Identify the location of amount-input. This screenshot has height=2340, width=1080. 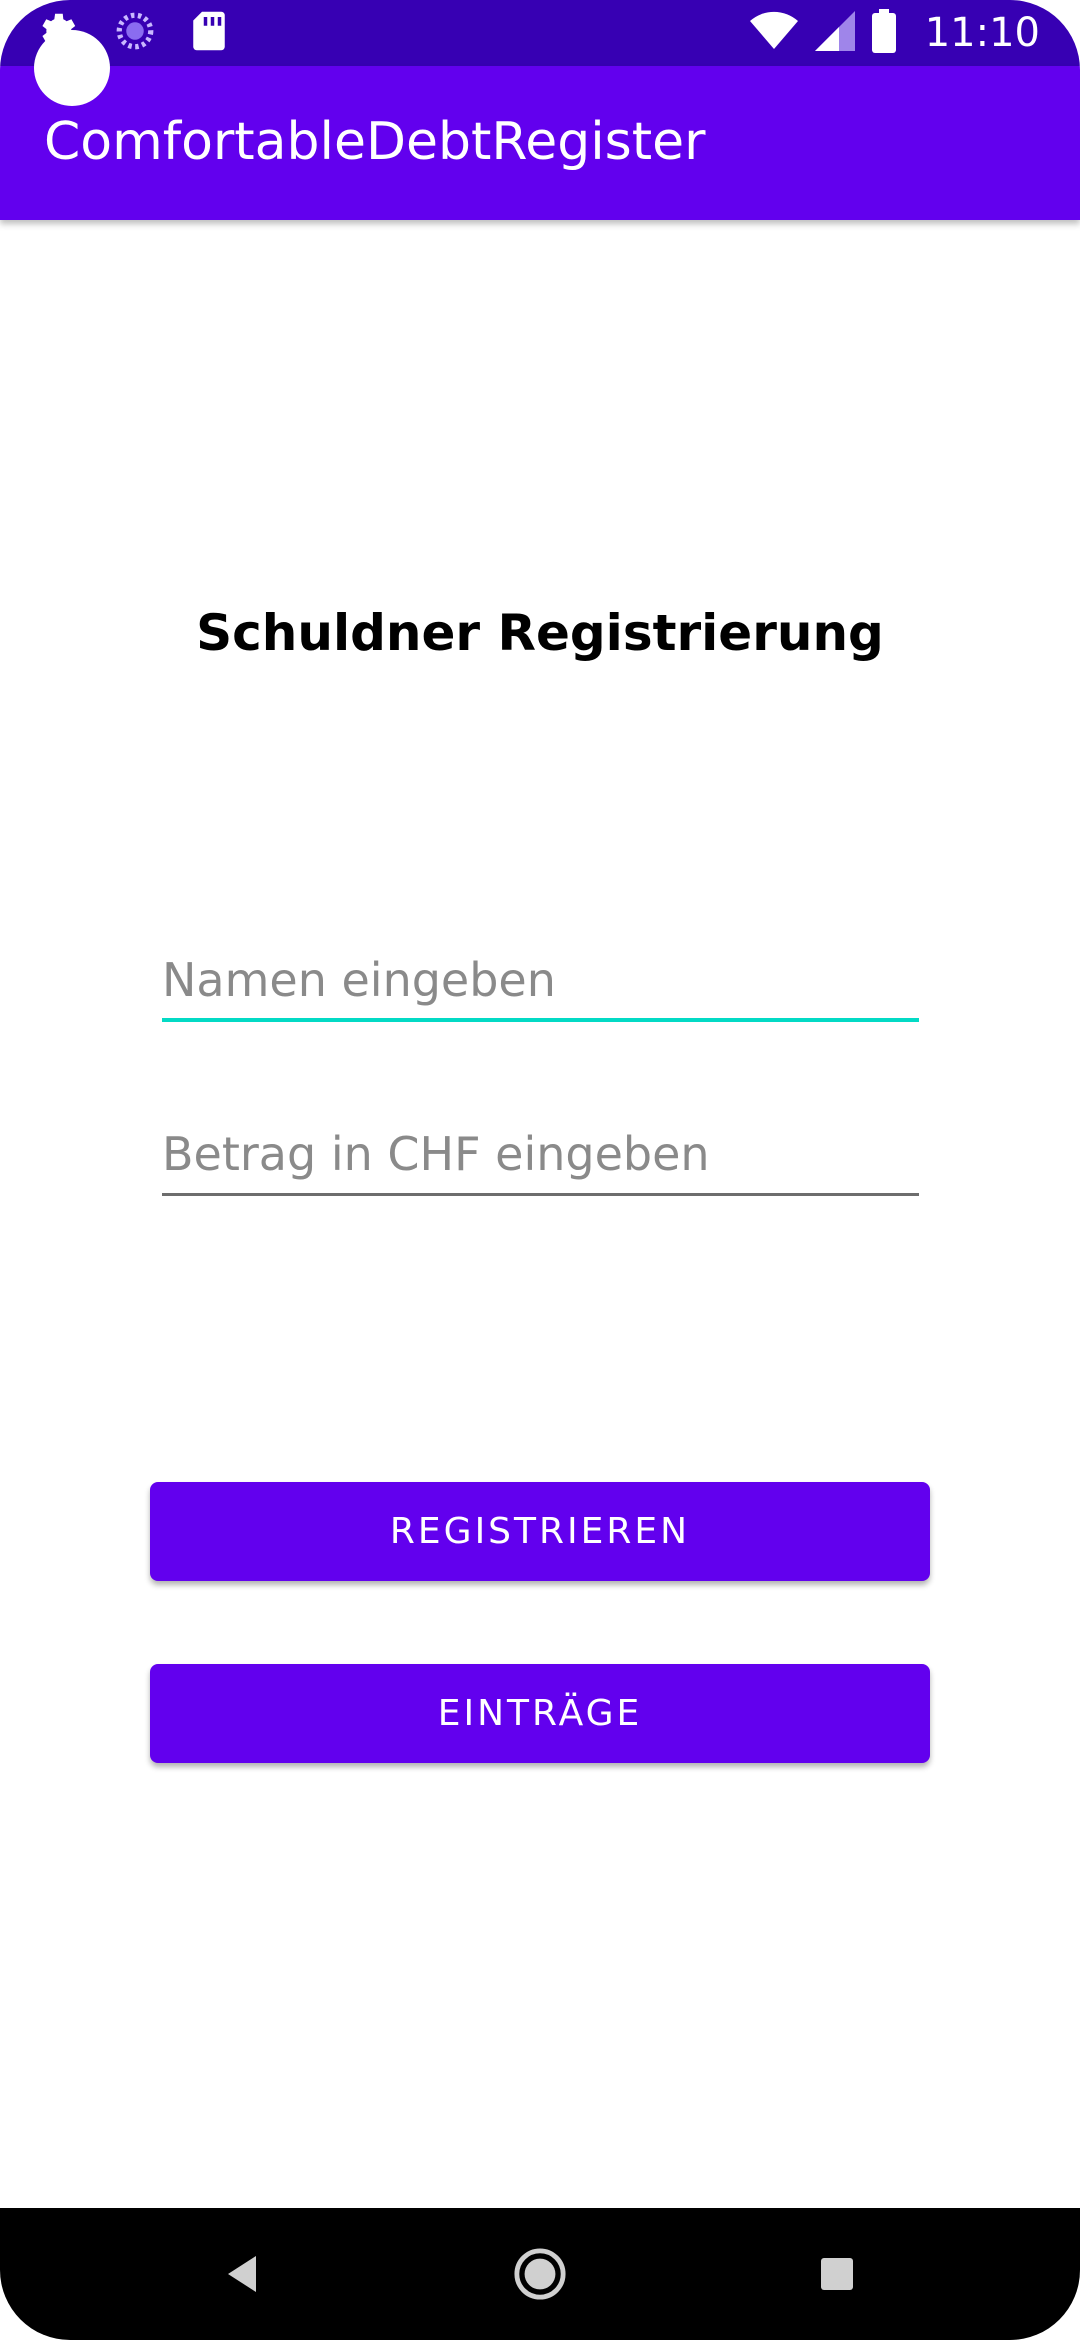
(540, 1154).